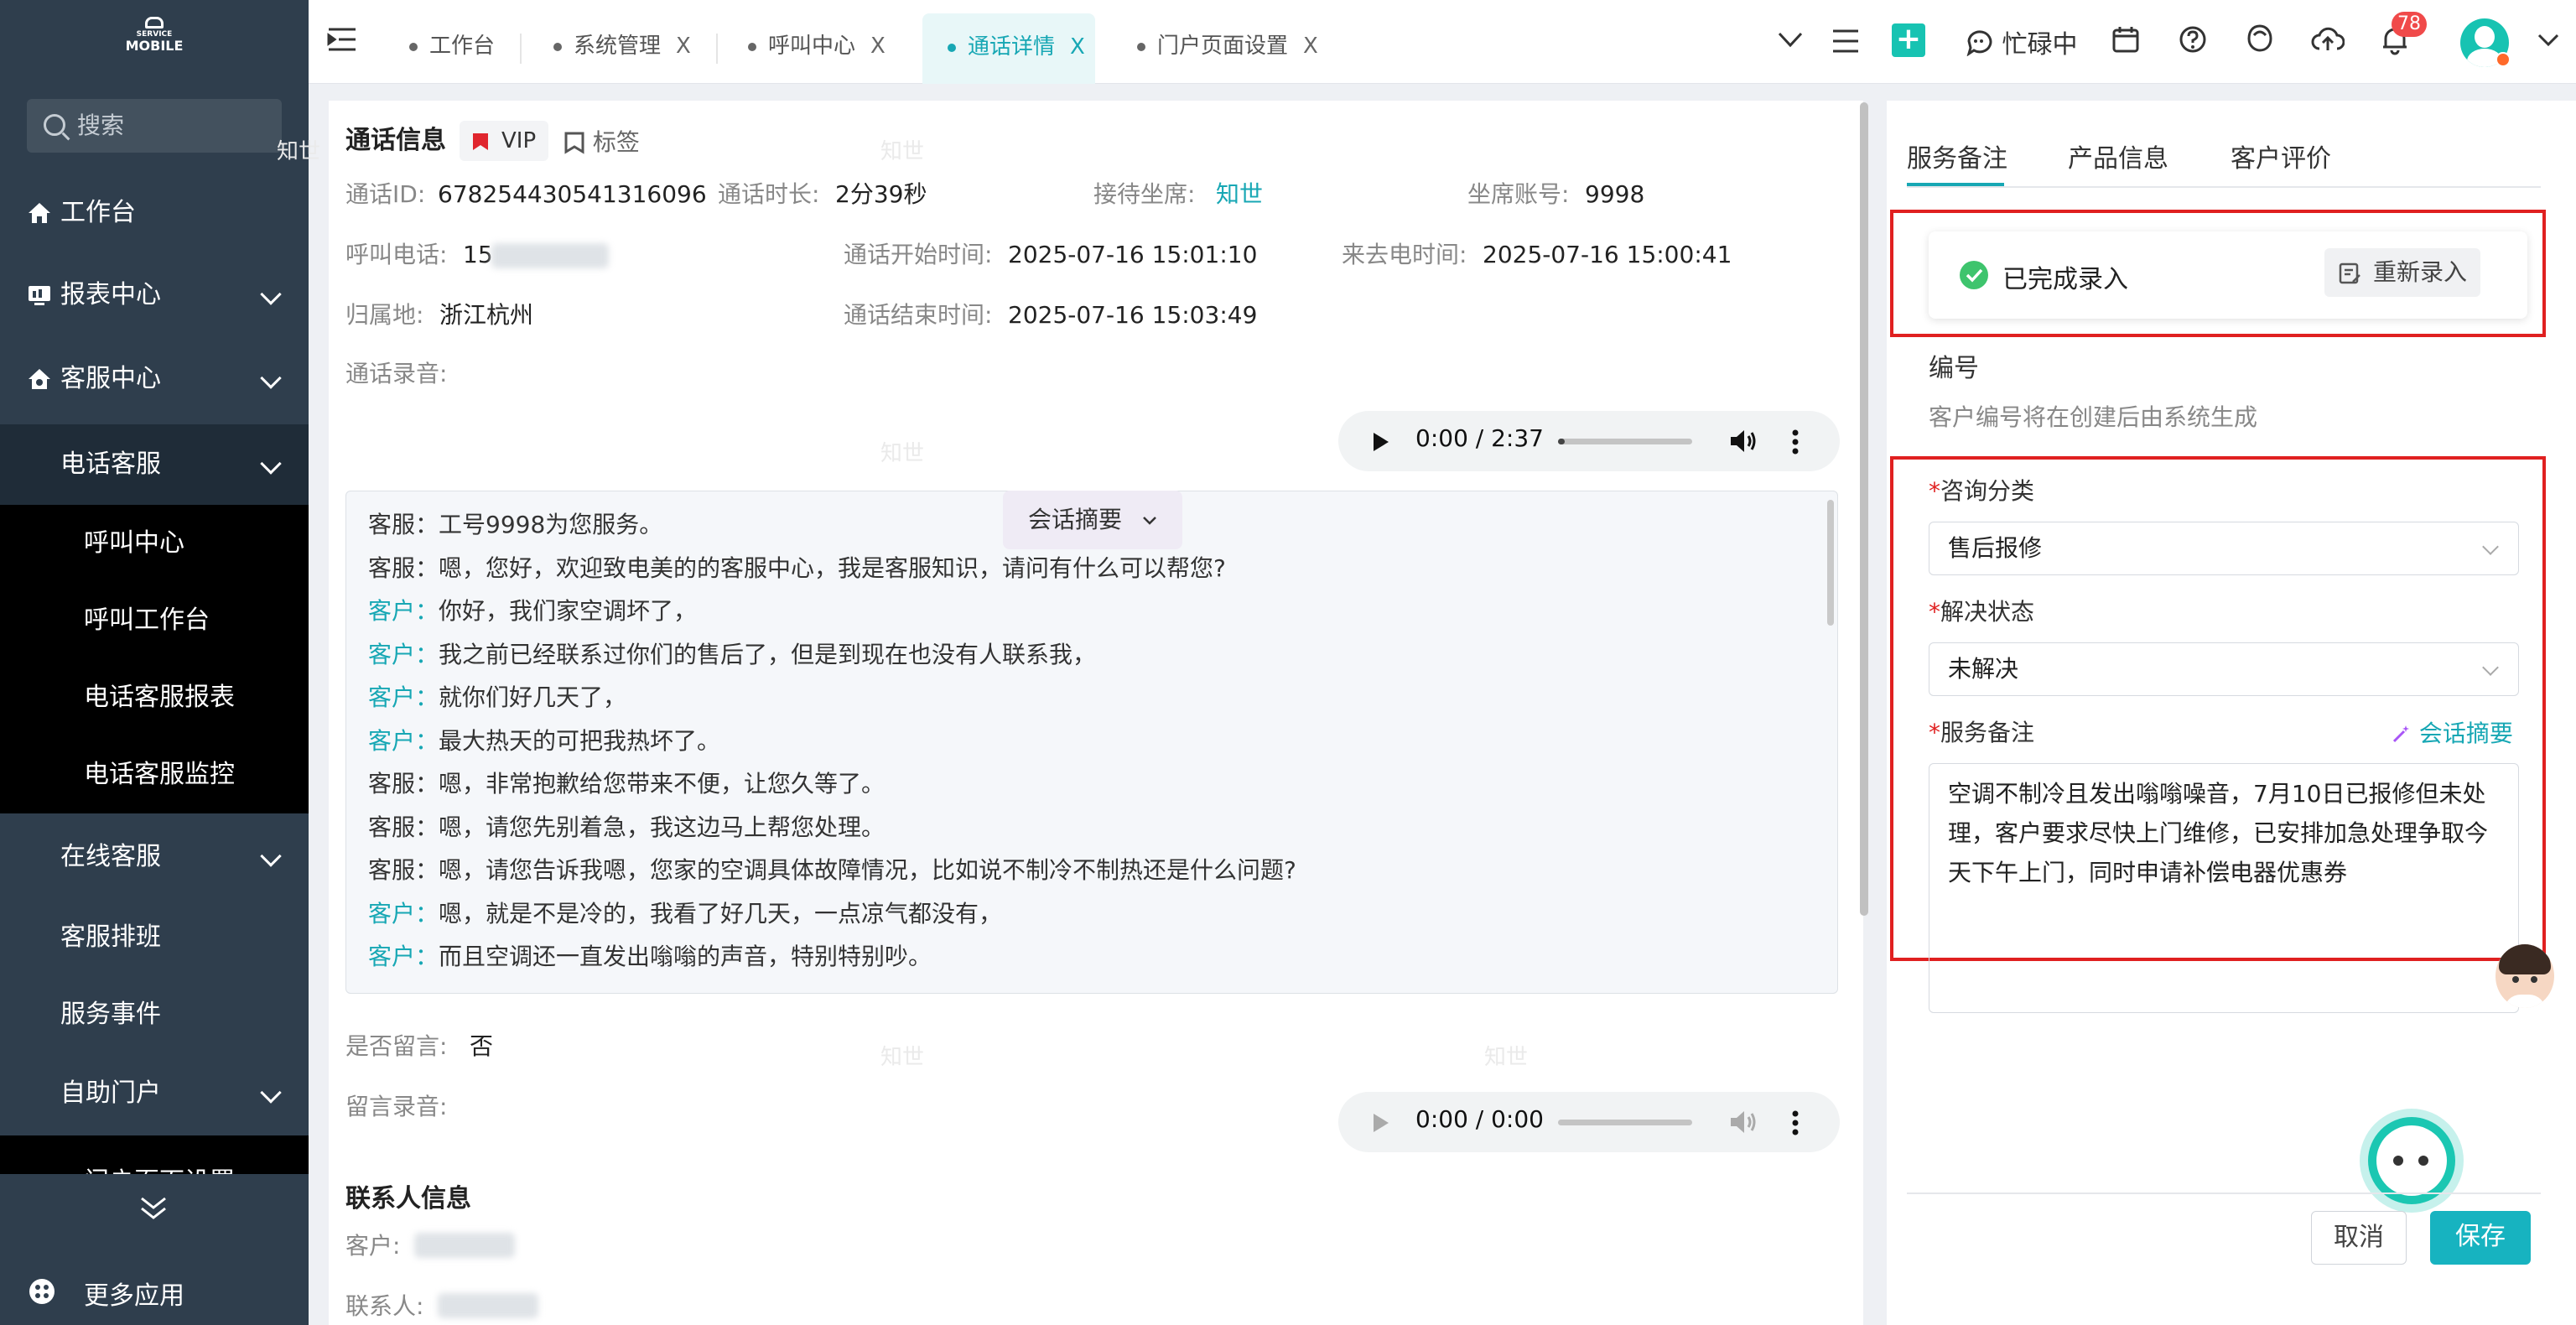 This screenshot has width=2576, height=1325. What do you see at coordinates (154, 295) in the screenshot?
I see `sidebar-item-reports: 报表中心` at bounding box center [154, 295].